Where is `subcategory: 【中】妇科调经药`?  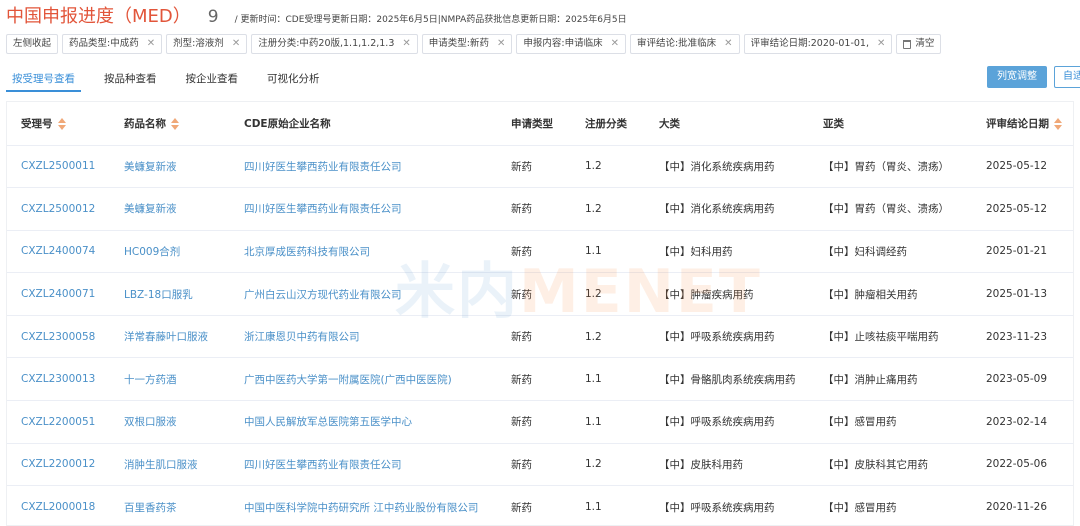
subcategory: 【中】妇科调经药 is located at coordinates (904, 252).